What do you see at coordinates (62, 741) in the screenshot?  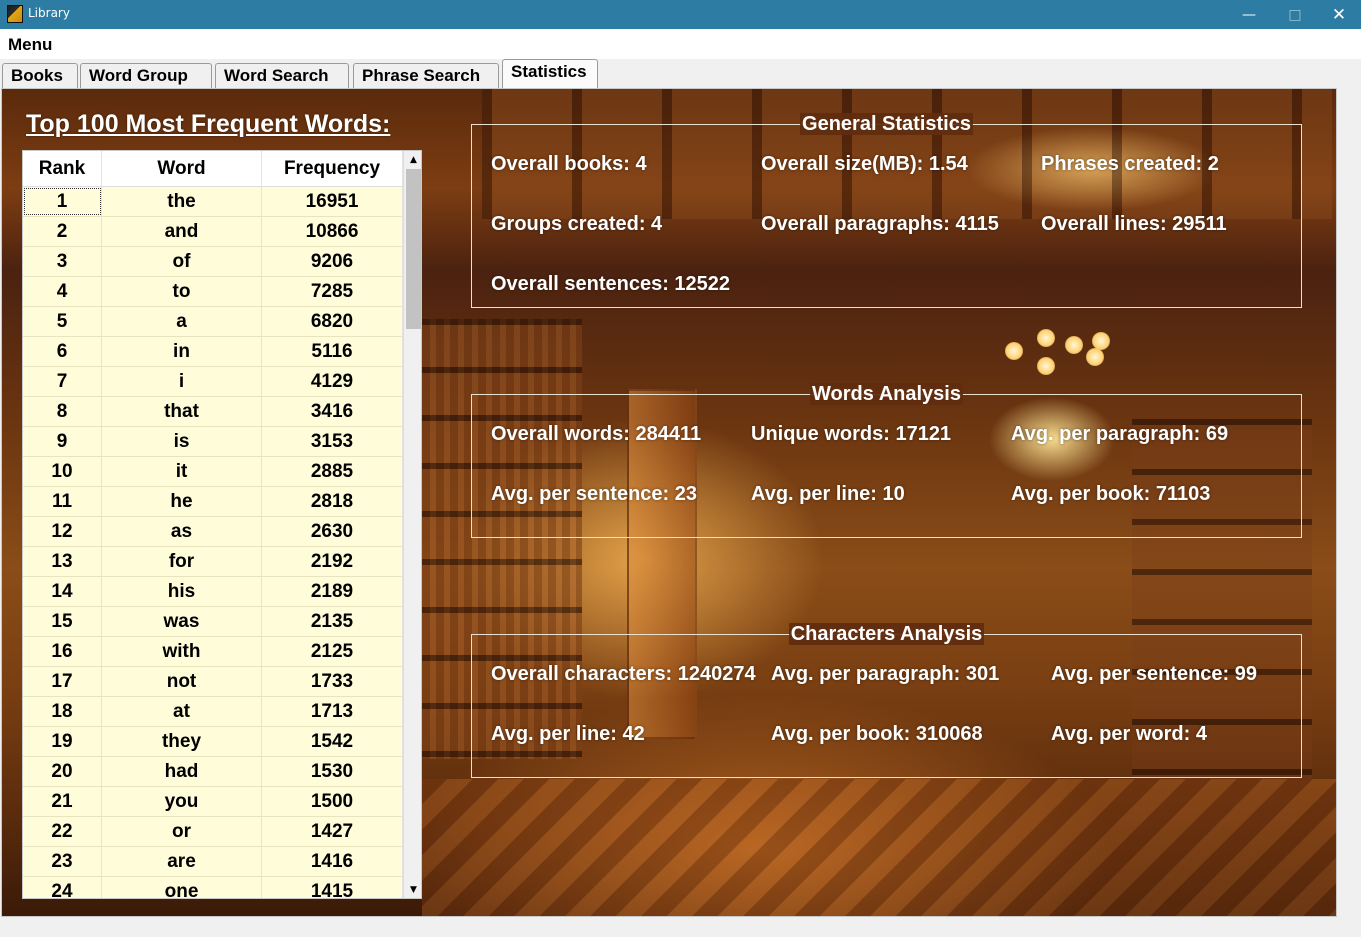 I see `cell-rank: 19` at bounding box center [62, 741].